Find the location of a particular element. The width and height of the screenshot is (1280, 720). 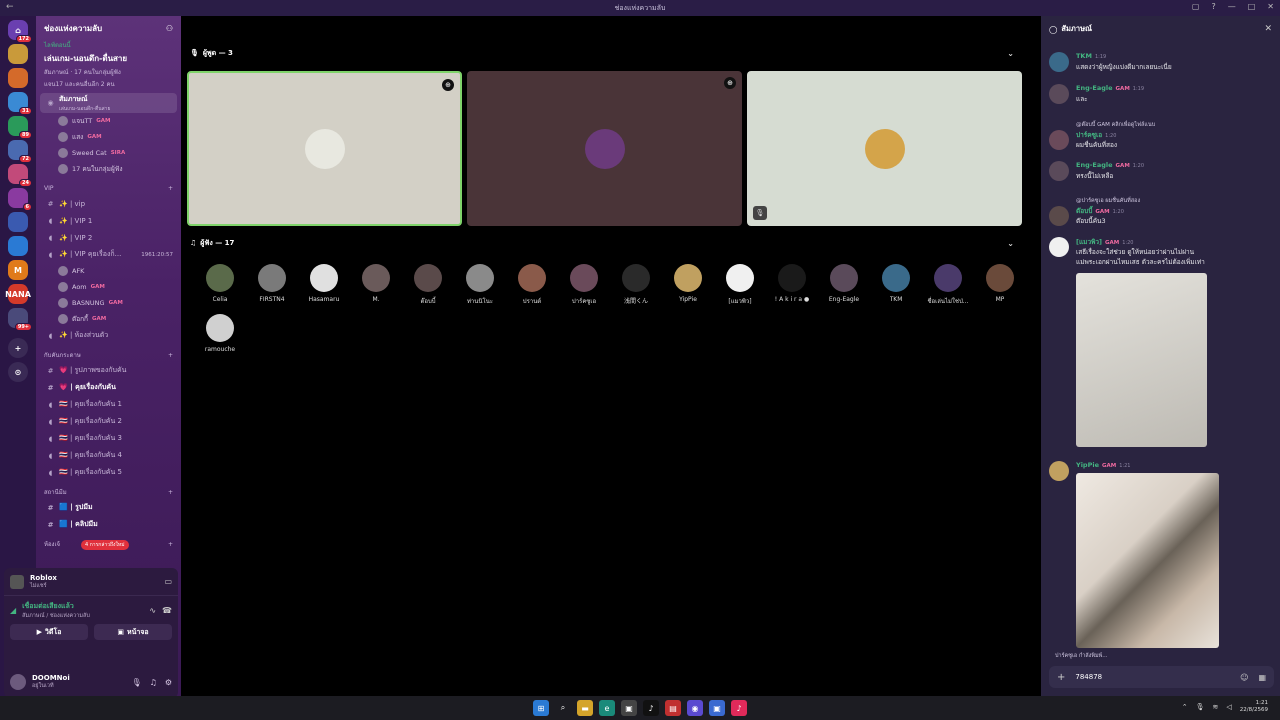

voice-user: แจนTT GAM is located at coordinates (108, 121).